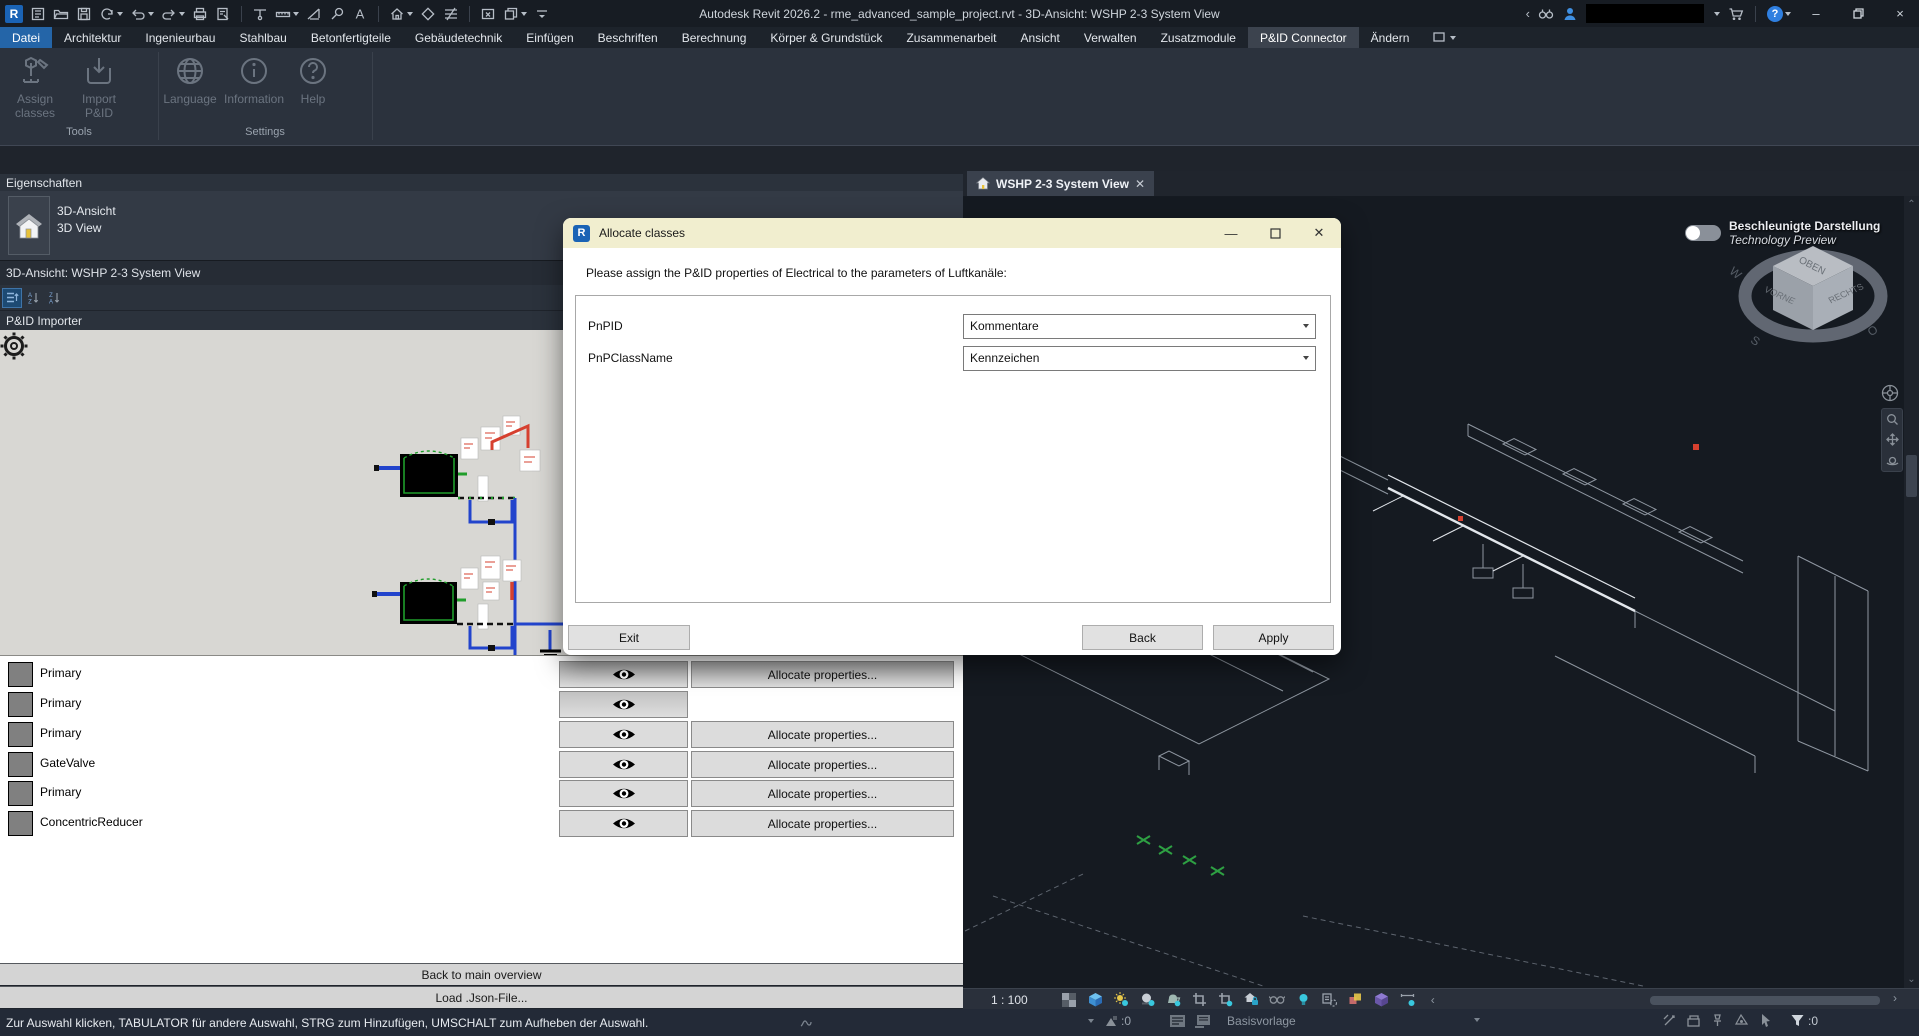  Describe the element at coordinates (260, 14) in the screenshot. I see `align-icon` at that location.